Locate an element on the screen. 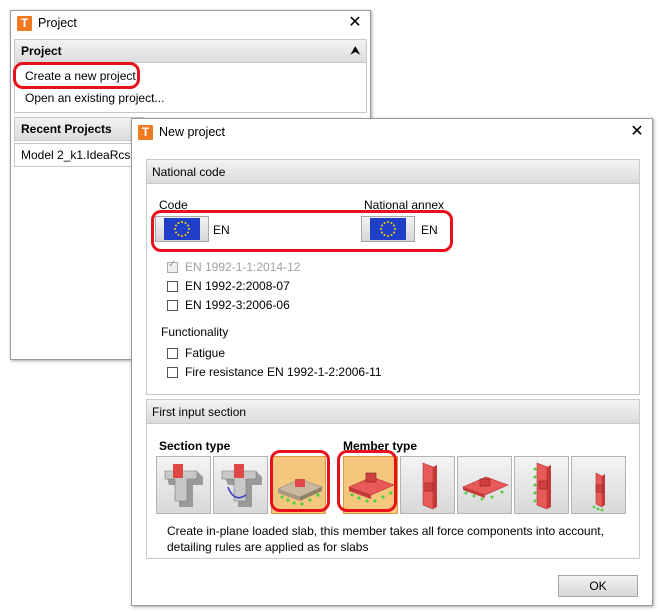 The height and width of the screenshot is (612, 661). recent-projects-header: Recent Projects is located at coordinates (79, 129).